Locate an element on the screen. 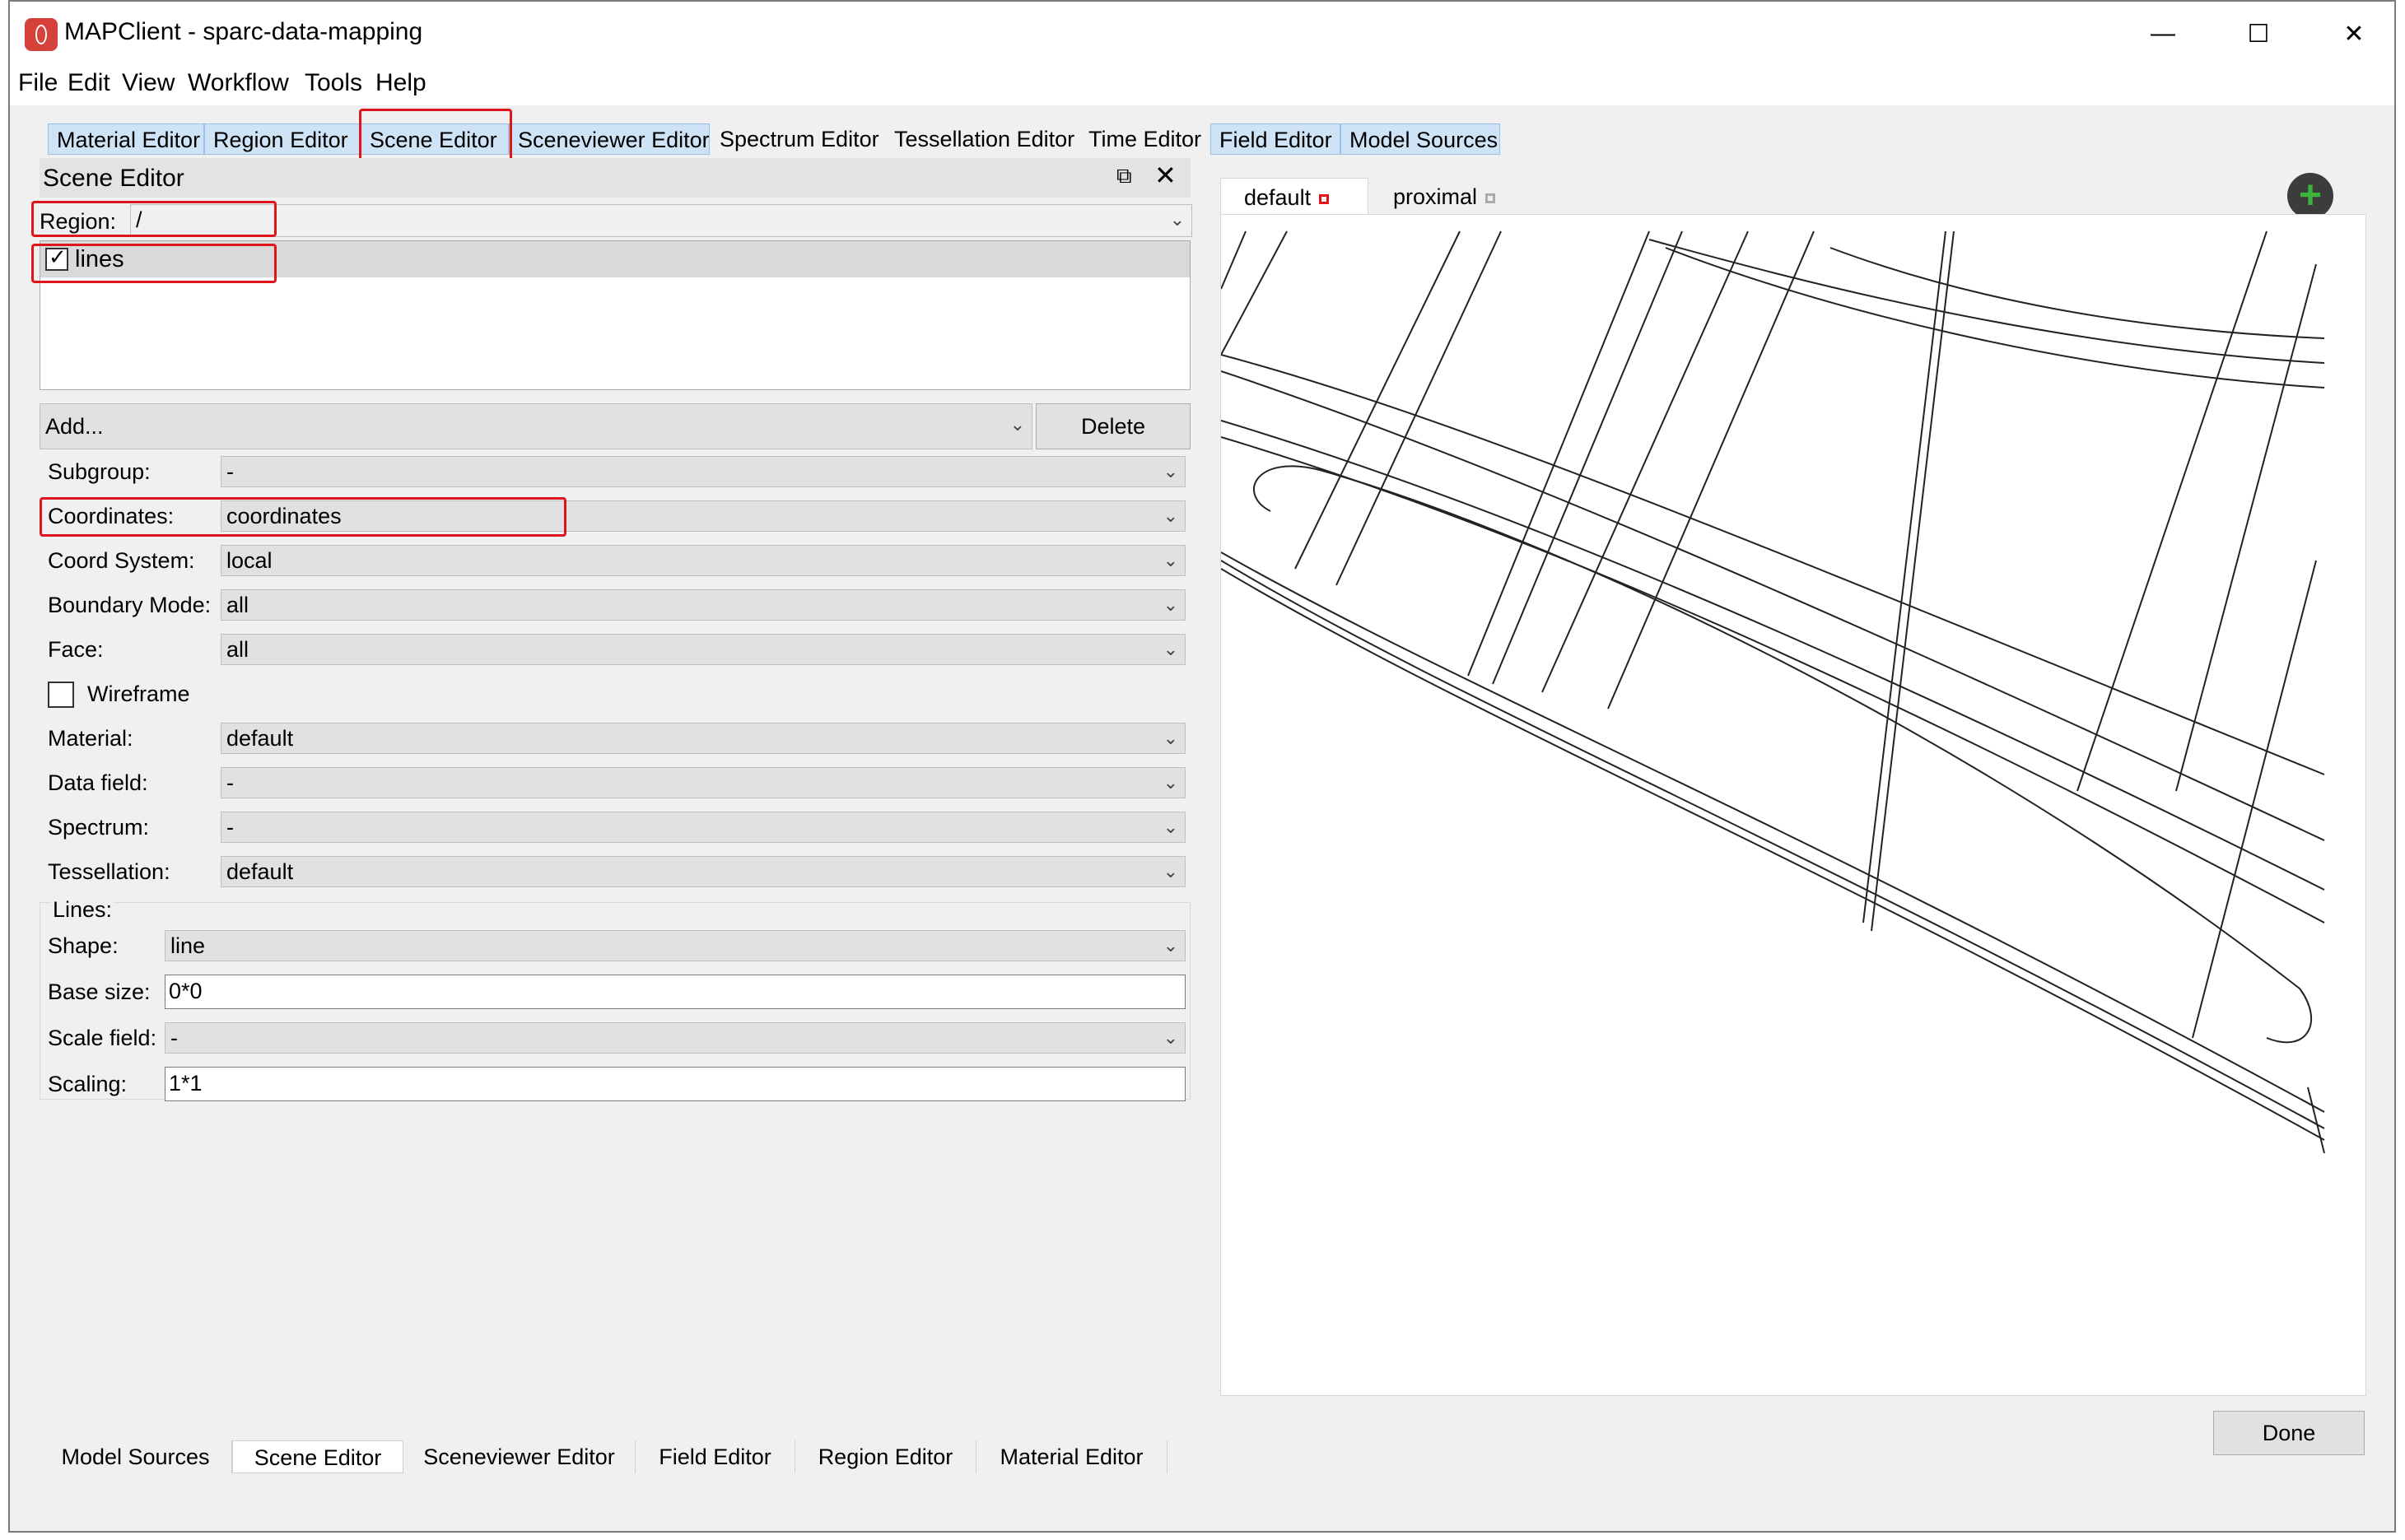 This screenshot has height=1540, width=2405. plus-icon: + is located at coordinates (2310, 196).